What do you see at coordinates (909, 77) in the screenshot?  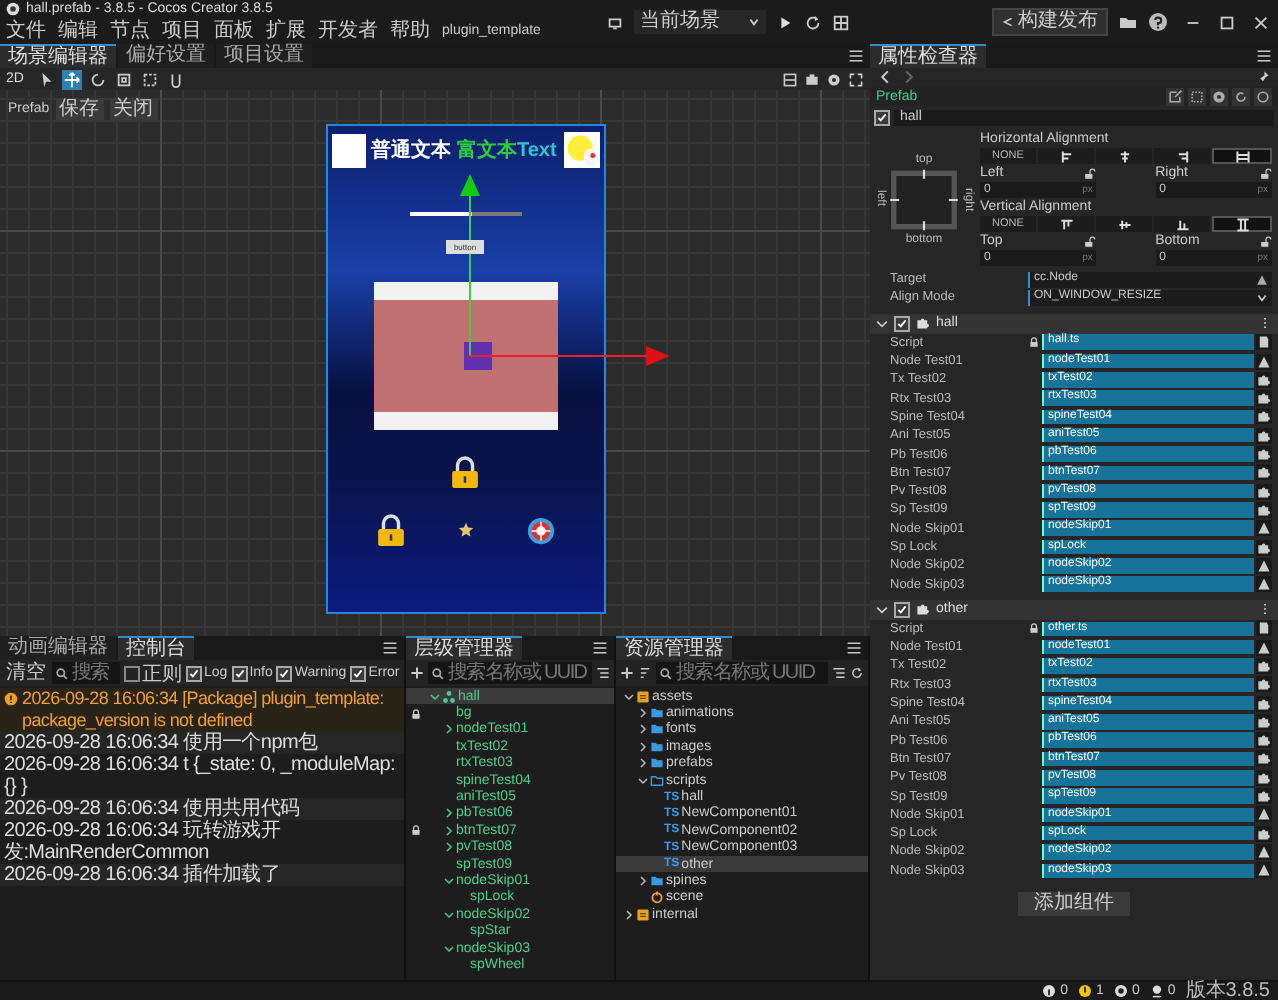 I see `forward-icon` at bounding box center [909, 77].